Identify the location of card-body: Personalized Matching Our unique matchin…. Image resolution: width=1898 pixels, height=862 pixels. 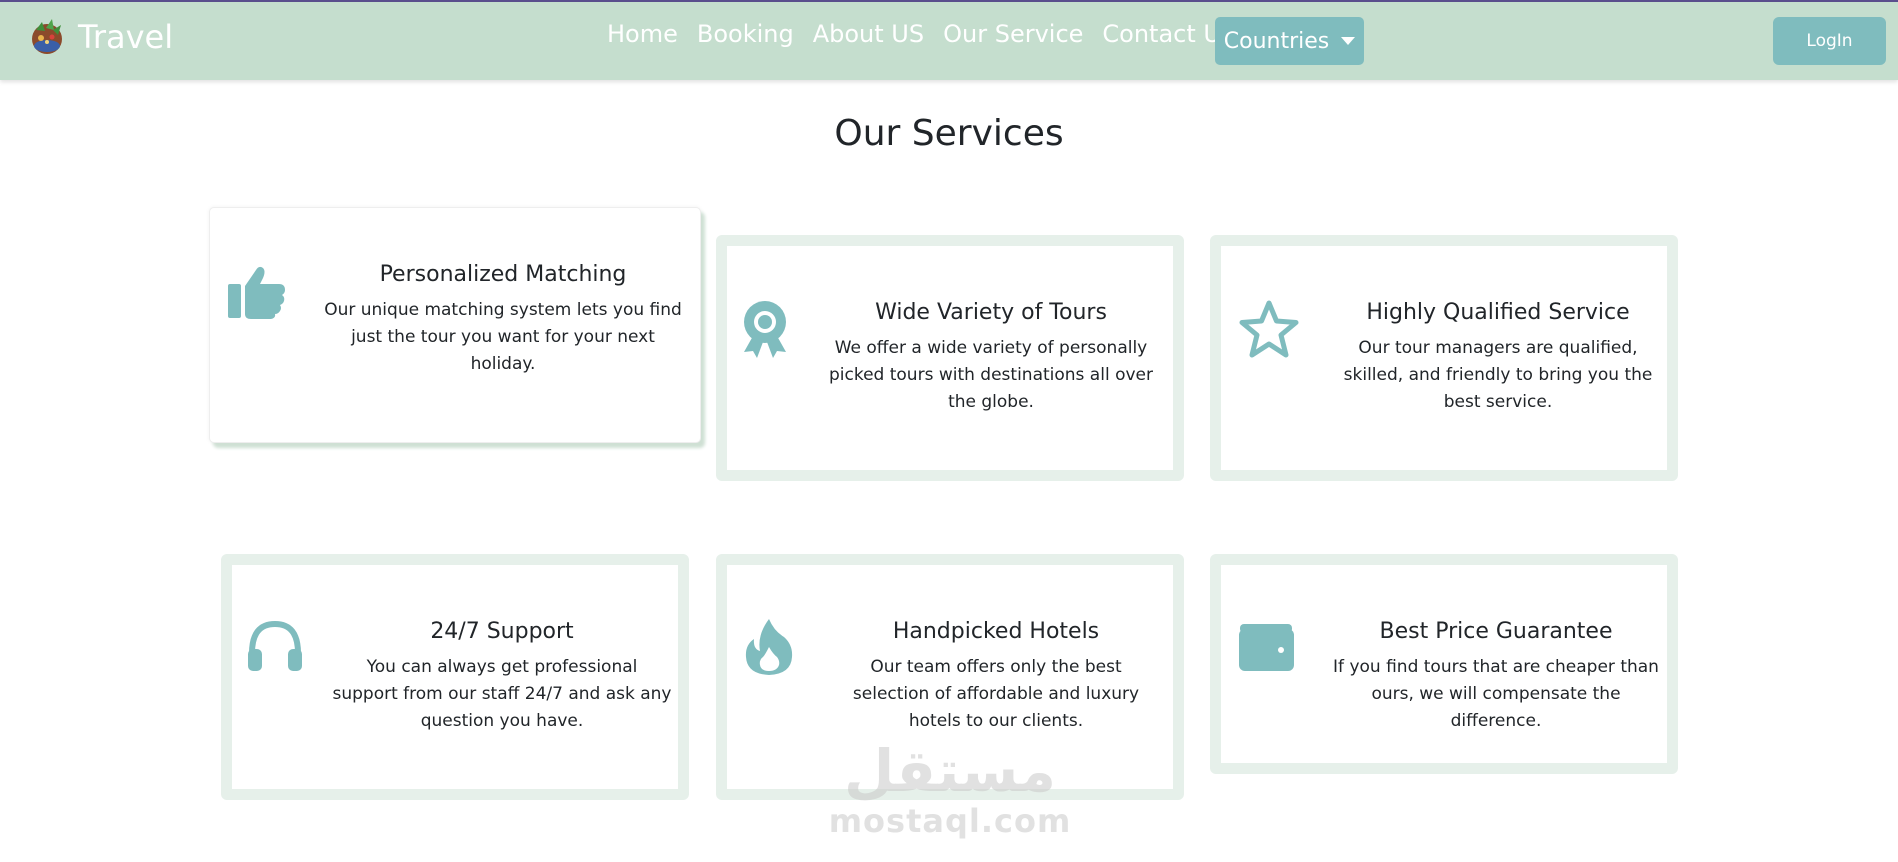
(503, 320).